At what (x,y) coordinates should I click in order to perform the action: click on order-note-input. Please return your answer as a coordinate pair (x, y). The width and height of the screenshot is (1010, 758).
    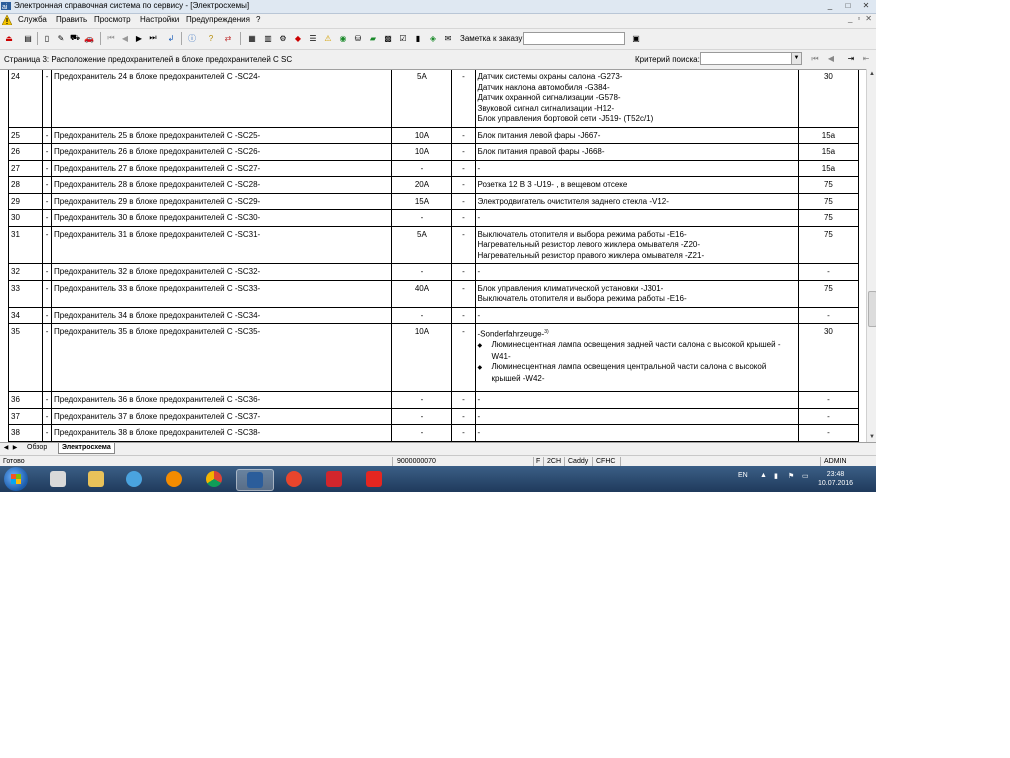
    Looking at the image, I should click on (574, 38).